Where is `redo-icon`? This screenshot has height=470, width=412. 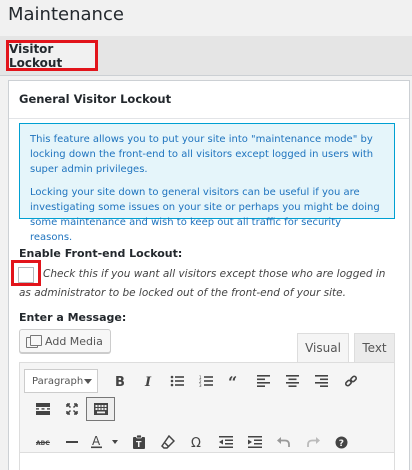 redo-icon is located at coordinates (312, 442).